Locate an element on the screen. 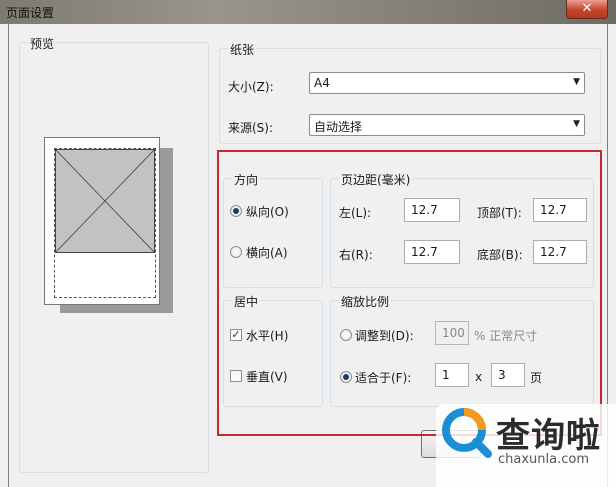 This screenshot has height=487, width=616. source-label: 来源(S): is located at coordinates (251, 128).